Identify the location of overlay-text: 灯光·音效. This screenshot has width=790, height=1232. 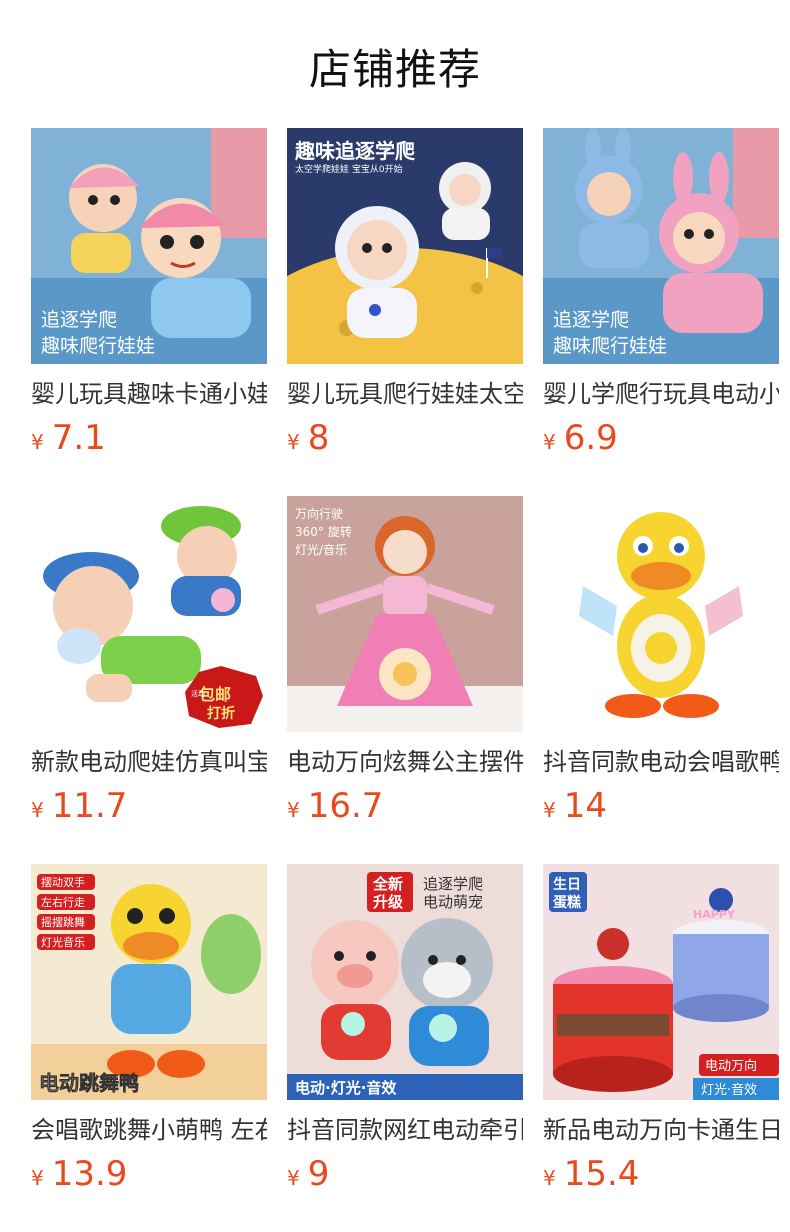
(729, 1090).